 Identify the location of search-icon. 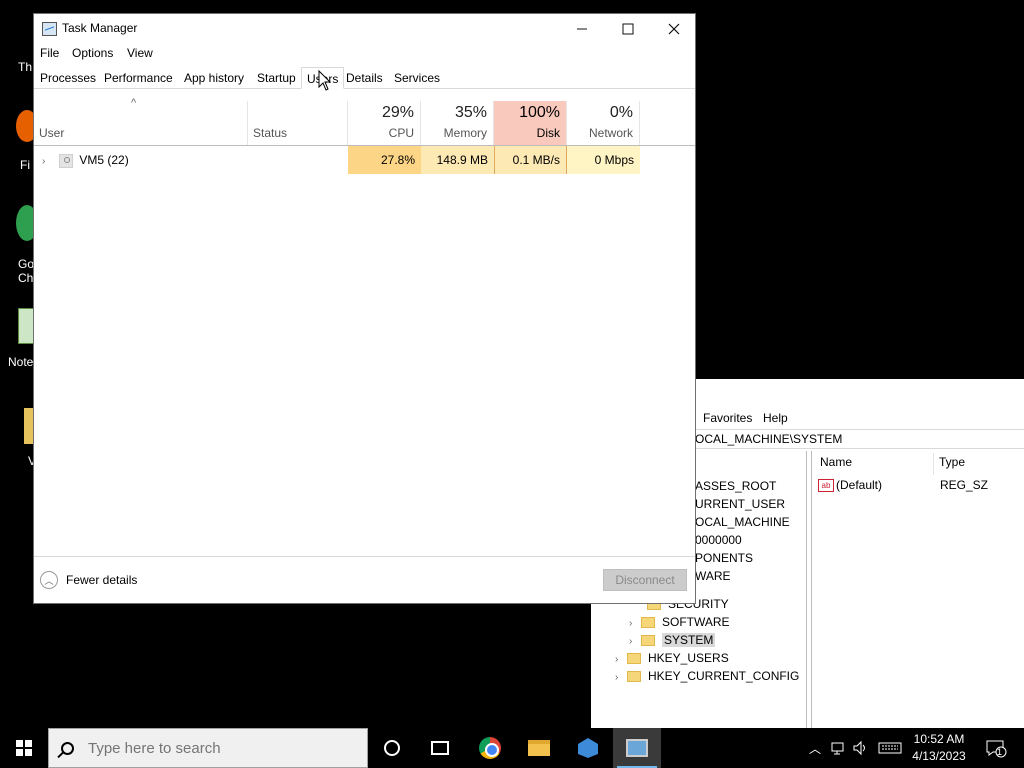
(67, 748).